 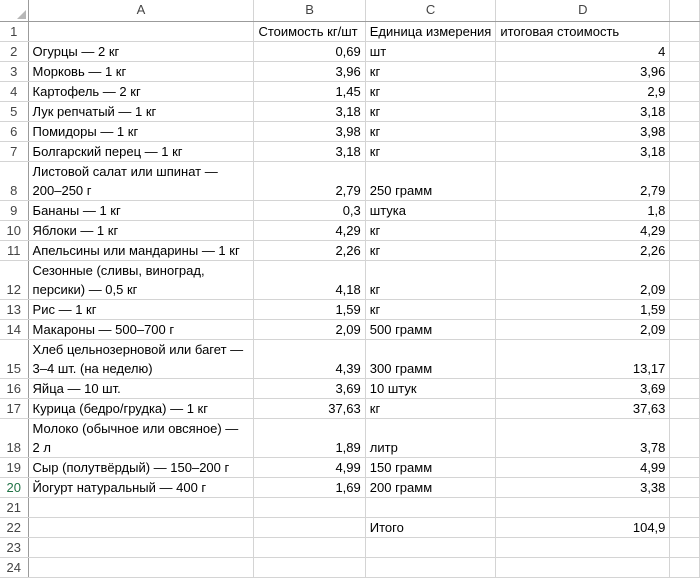 What do you see at coordinates (583, 359) in the screenshot?
I see `cell-d: 13,17` at bounding box center [583, 359].